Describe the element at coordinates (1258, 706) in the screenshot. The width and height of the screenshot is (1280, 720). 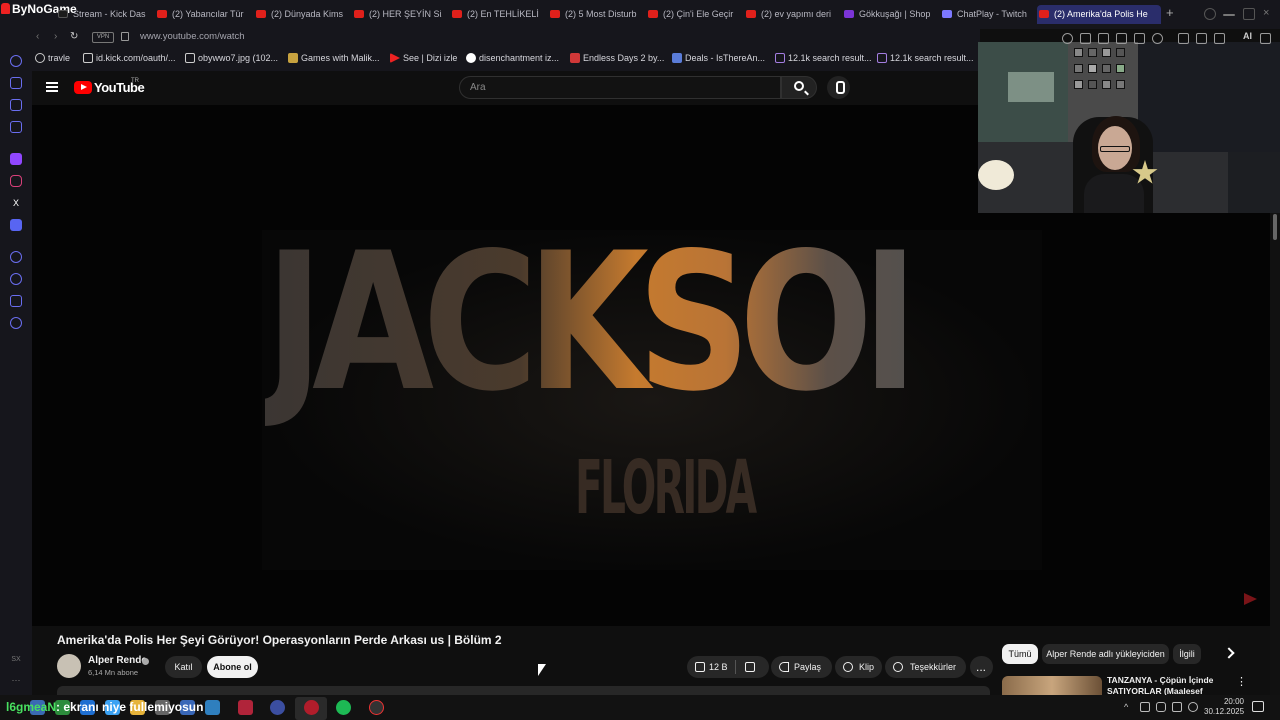
I see `notification-icon` at that location.